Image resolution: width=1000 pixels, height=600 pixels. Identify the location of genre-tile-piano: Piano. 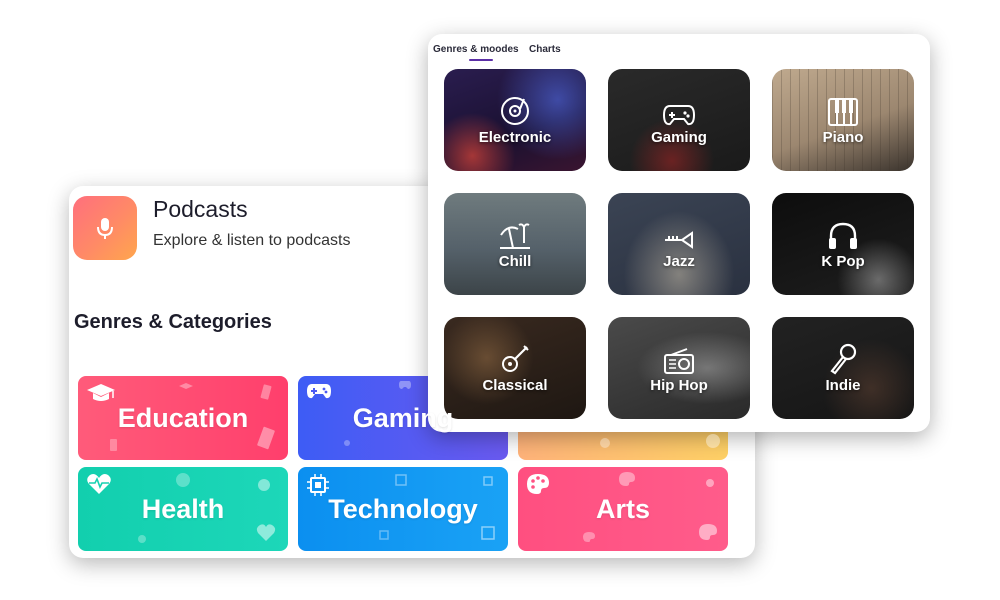
(843, 120).